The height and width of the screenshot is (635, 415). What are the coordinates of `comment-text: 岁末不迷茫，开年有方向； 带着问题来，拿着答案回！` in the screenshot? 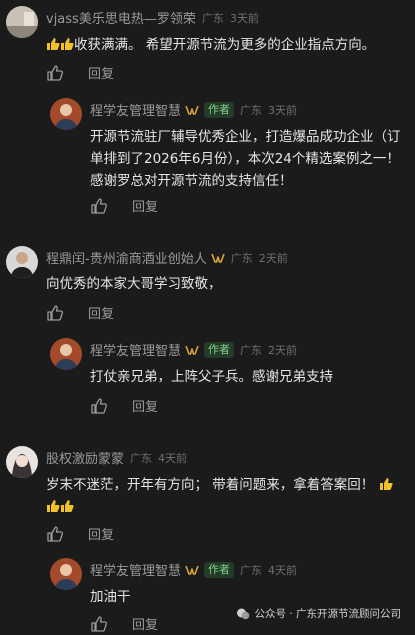 It's located at (210, 485).